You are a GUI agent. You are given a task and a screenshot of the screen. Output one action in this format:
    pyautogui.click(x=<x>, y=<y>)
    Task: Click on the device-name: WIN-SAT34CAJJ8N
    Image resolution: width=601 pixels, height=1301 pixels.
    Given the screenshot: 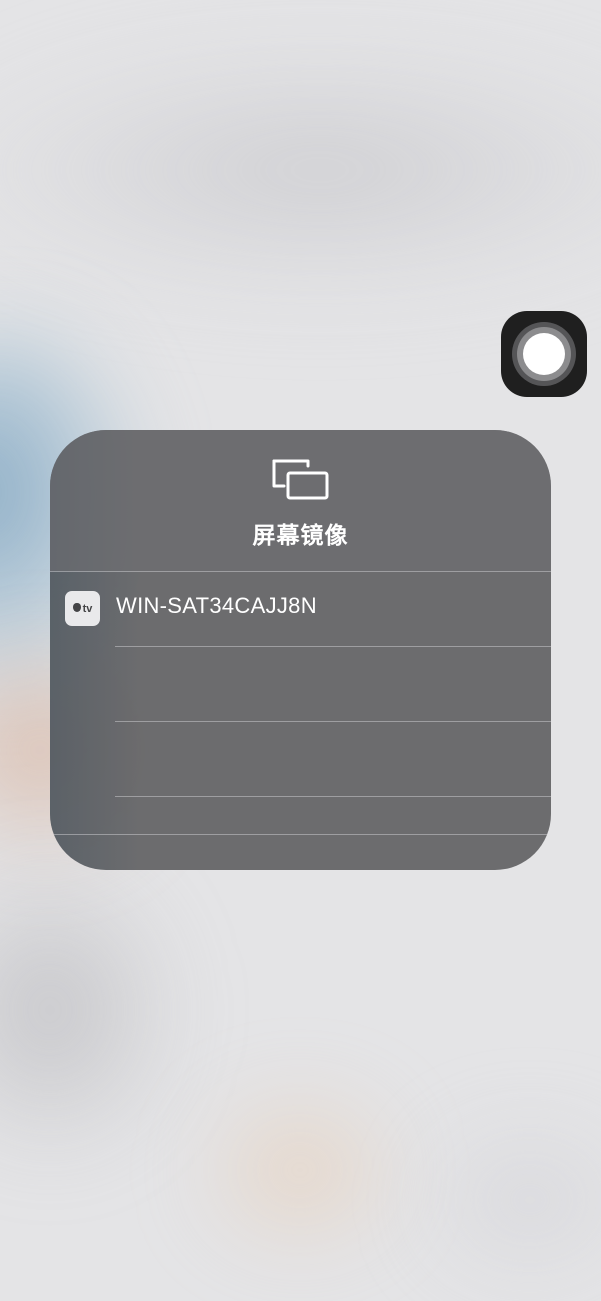 What is the action you would take?
    pyautogui.click(x=216, y=605)
    